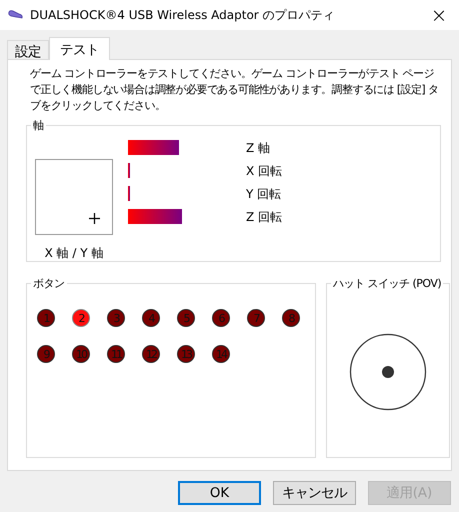 This screenshot has width=459, height=512. I want to click on axis-label: Y 回転, so click(264, 194).